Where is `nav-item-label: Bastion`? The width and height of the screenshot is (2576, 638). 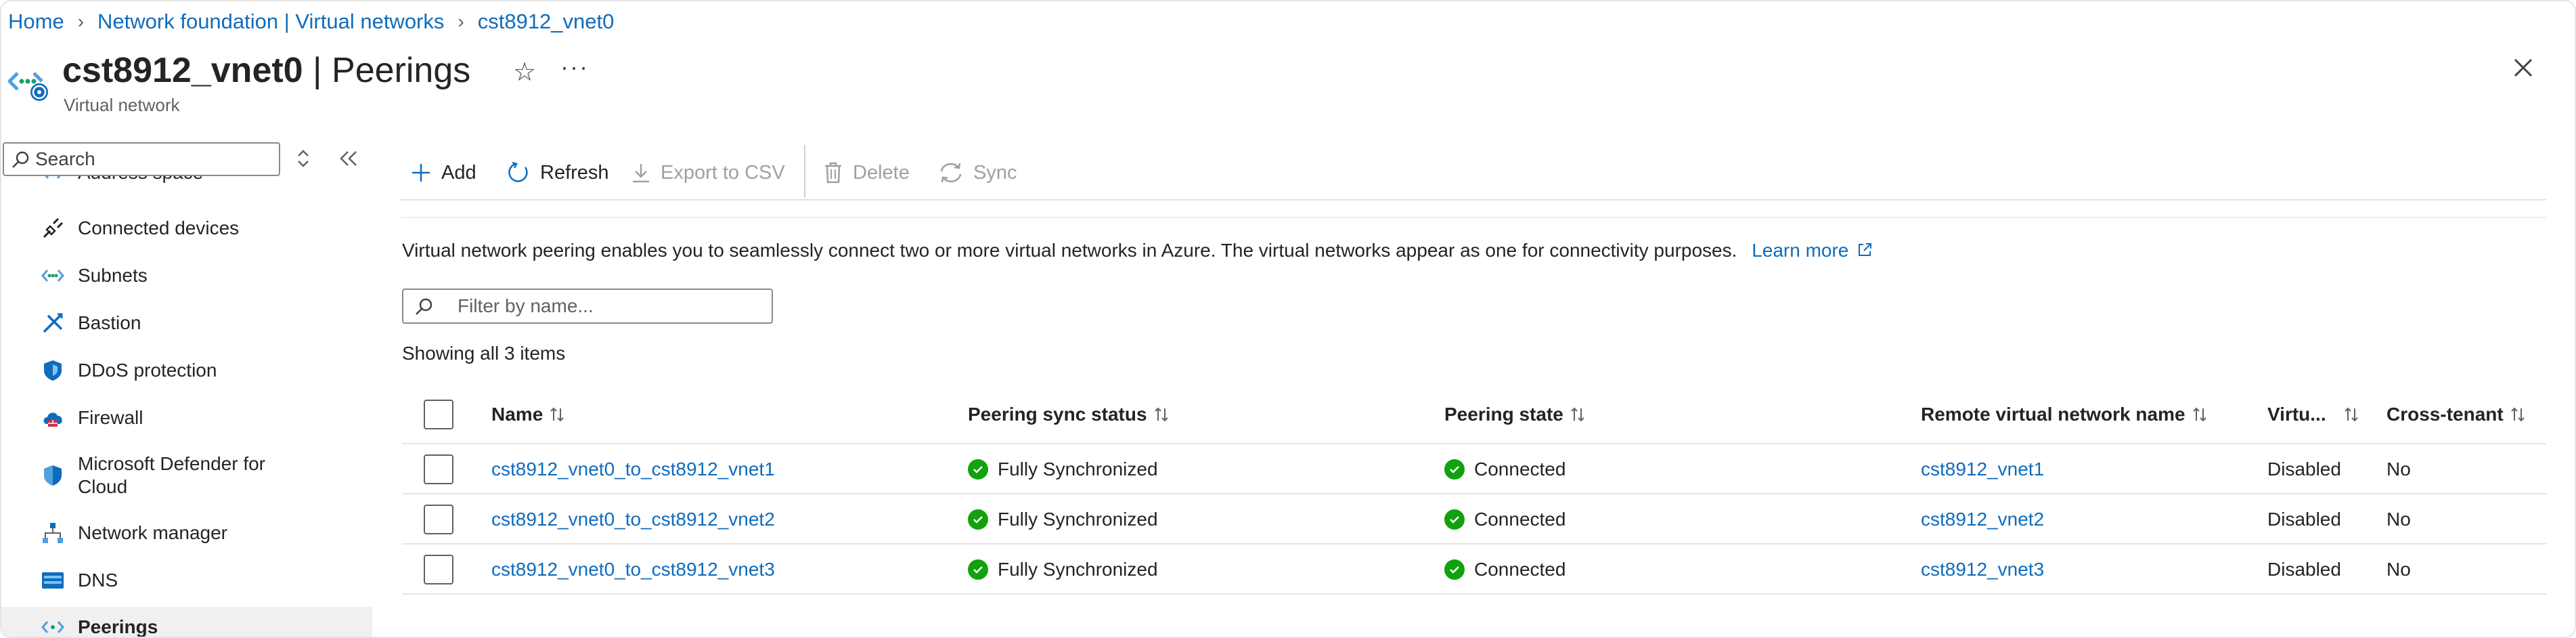
nav-item-label: Bastion is located at coordinates (109, 322).